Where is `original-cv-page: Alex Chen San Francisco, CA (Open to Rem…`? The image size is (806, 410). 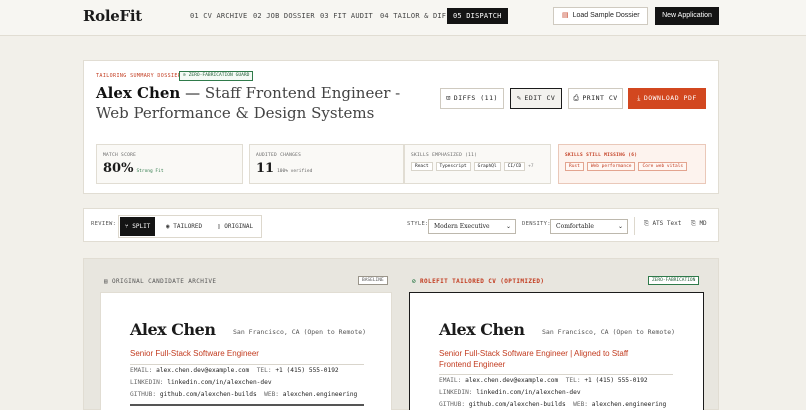 original-cv-page: Alex Chen San Francisco, CA (Open to Rem… is located at coordinates (246, 351).